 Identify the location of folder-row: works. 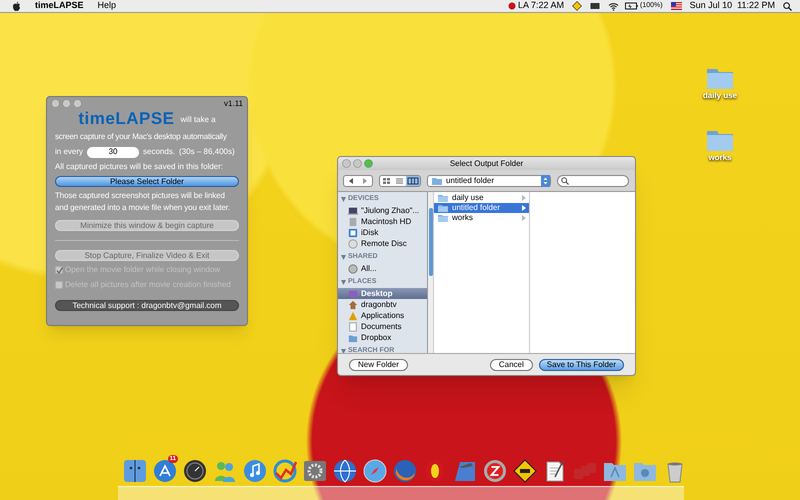
(481, 218).